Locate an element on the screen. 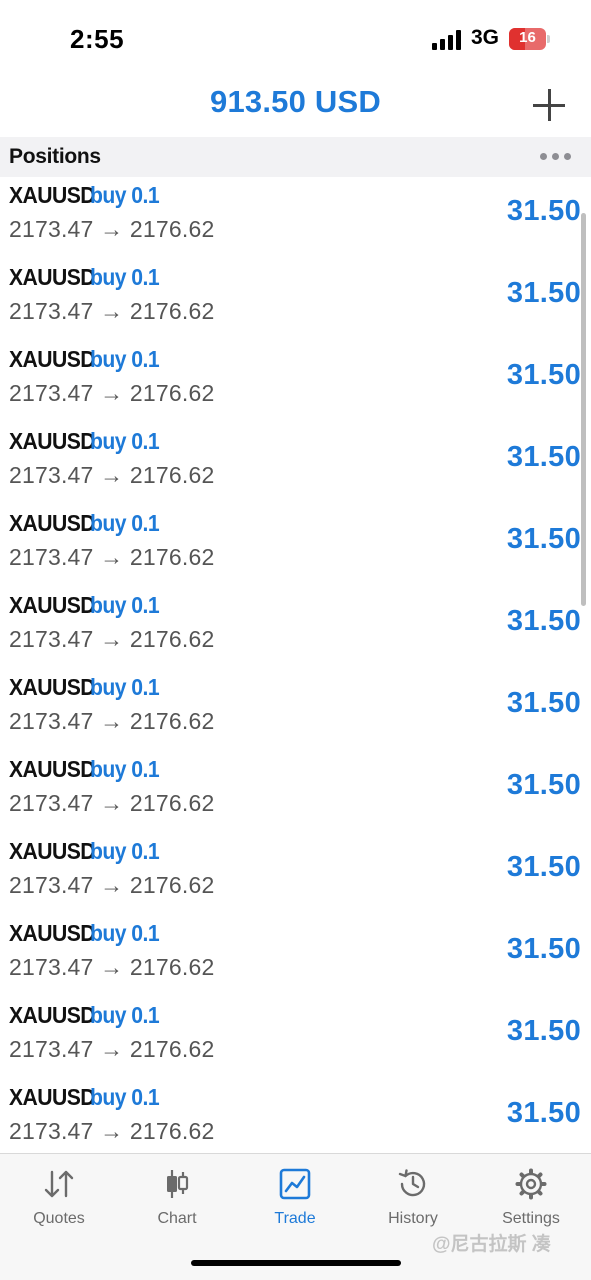 The width and height of the screenshot is (591, 1280). more-options-button is located at coordinates (556, 157).